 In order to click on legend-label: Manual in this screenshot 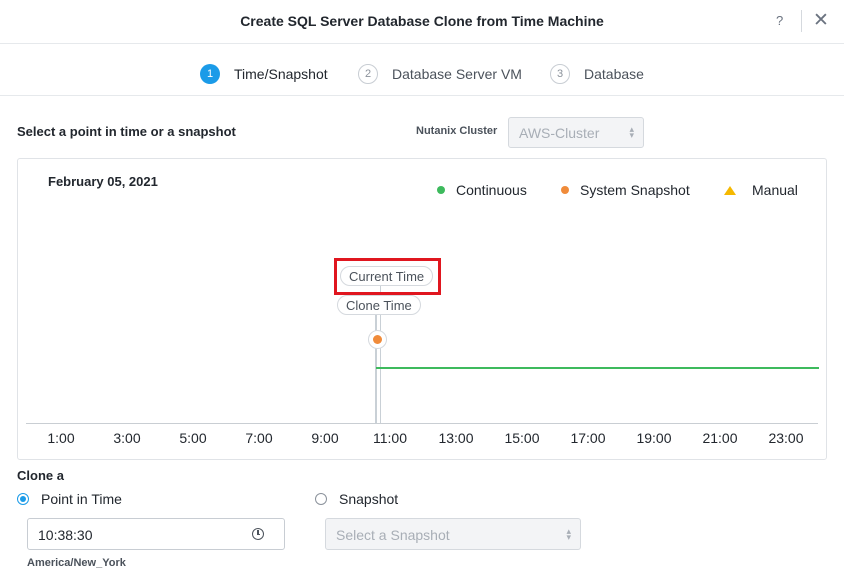, I will do `click(775, 190)`.